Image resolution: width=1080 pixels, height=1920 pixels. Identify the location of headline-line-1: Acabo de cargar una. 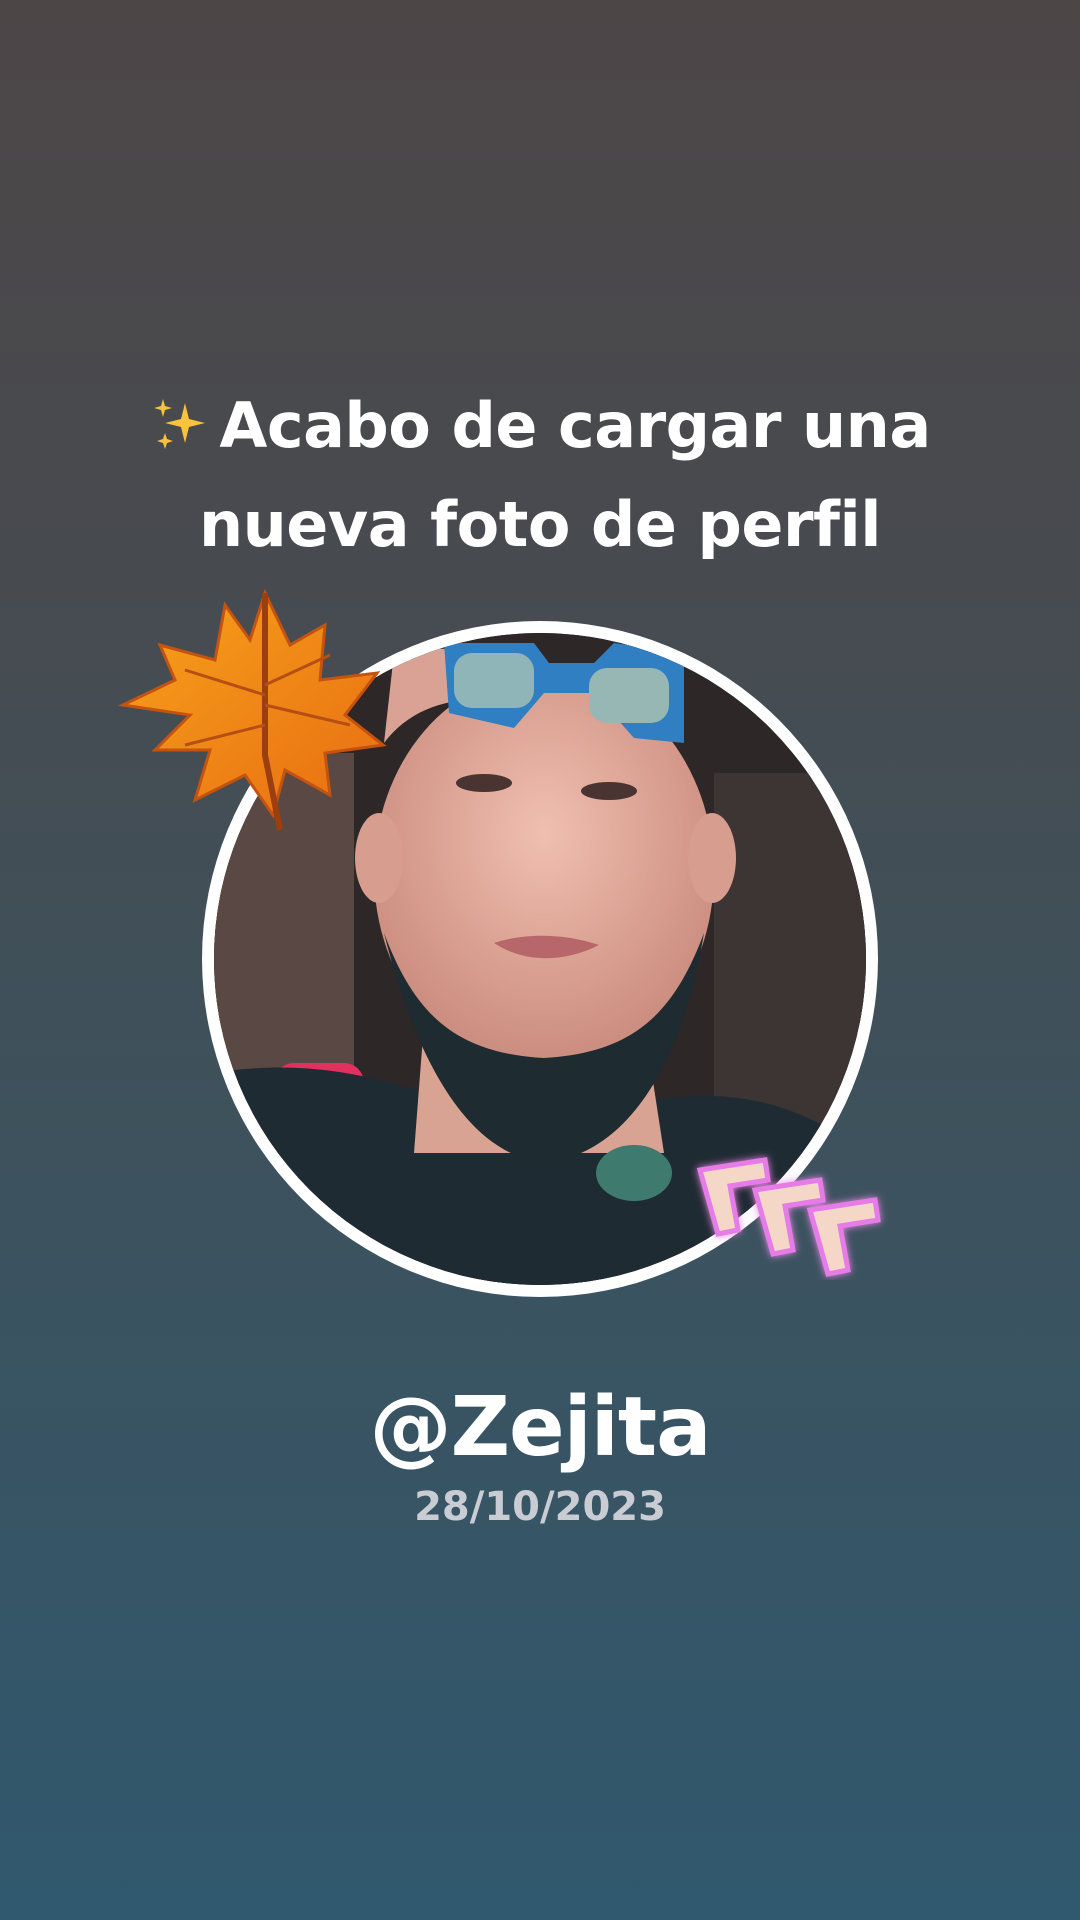
(540, 427).